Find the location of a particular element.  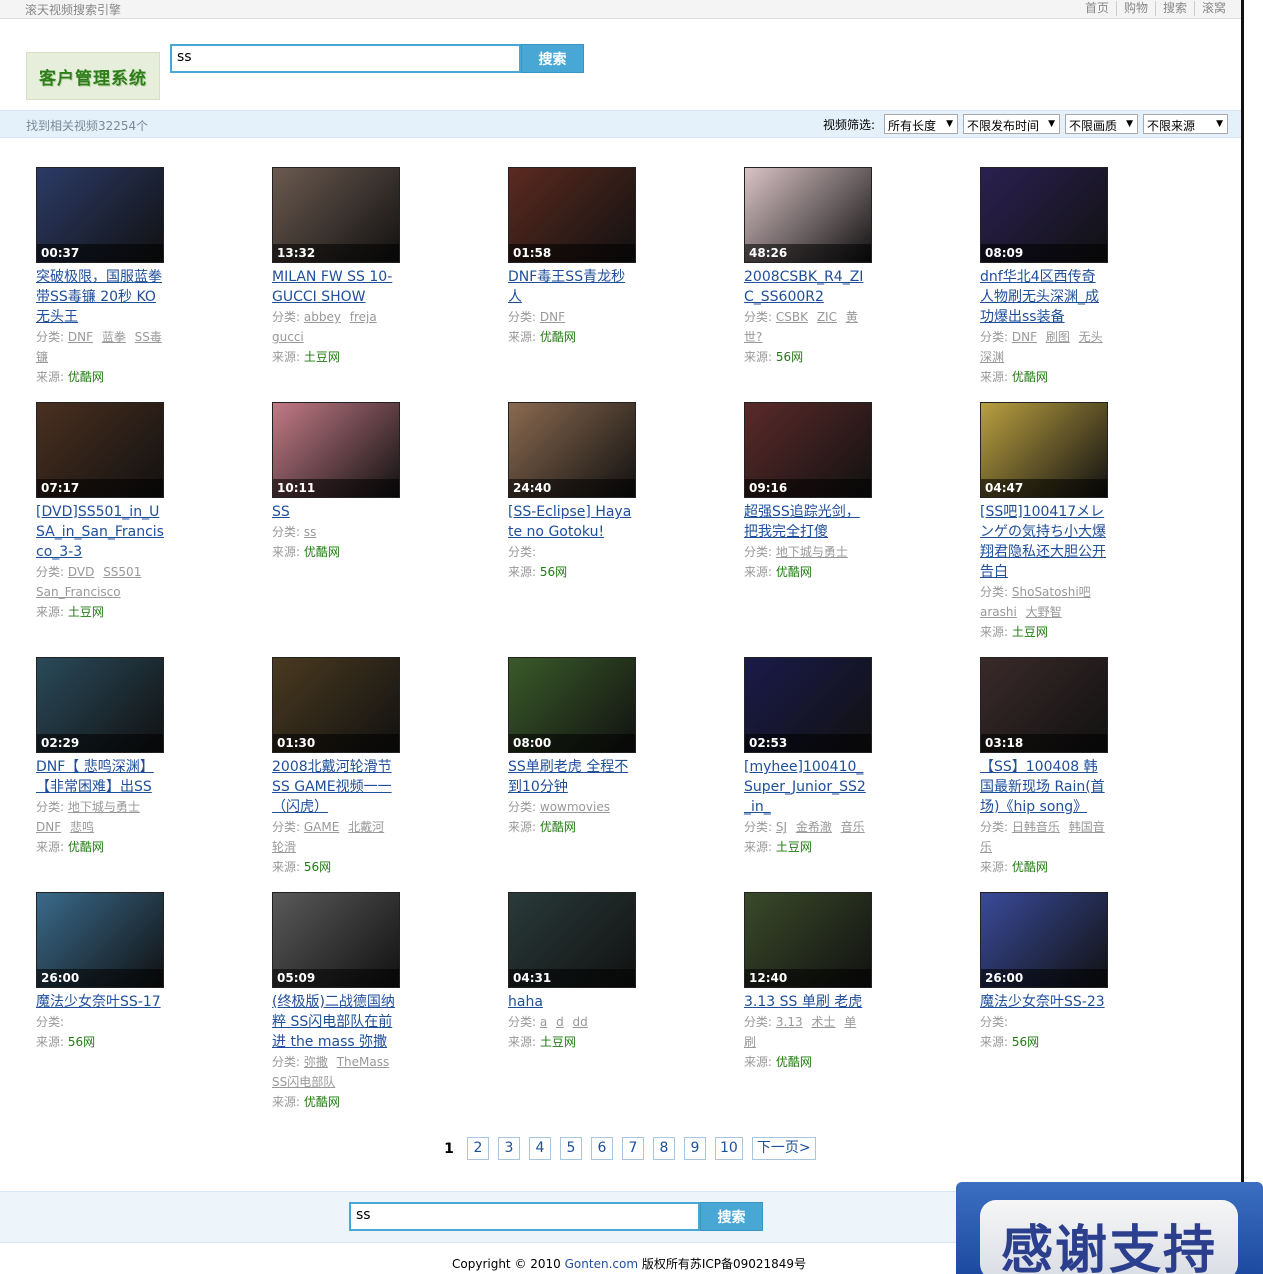

page-link: 10 is located at coordinates (729, 1148).